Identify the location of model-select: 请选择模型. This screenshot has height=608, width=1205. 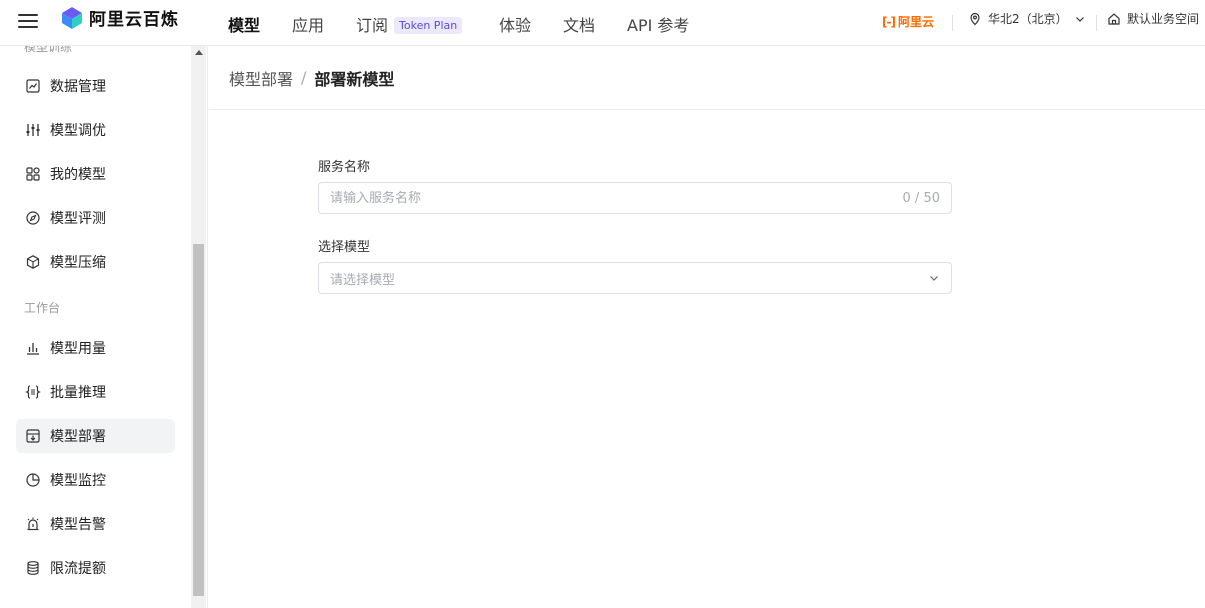
(635, 278).